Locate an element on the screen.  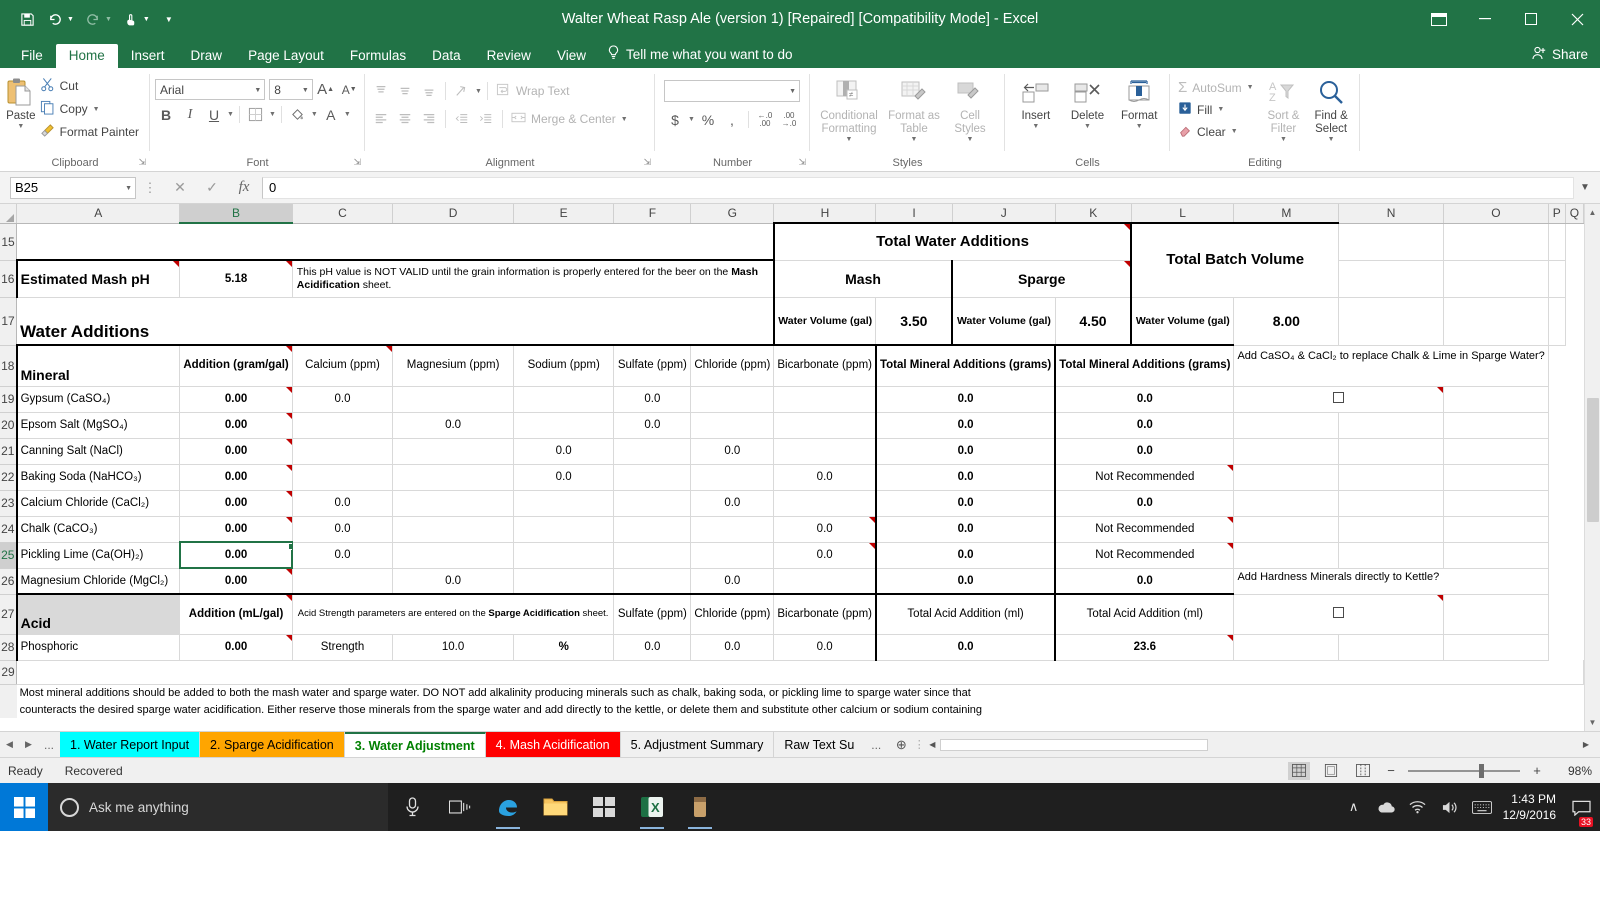
row-header-blank2 is located at coordinates (8, 709).